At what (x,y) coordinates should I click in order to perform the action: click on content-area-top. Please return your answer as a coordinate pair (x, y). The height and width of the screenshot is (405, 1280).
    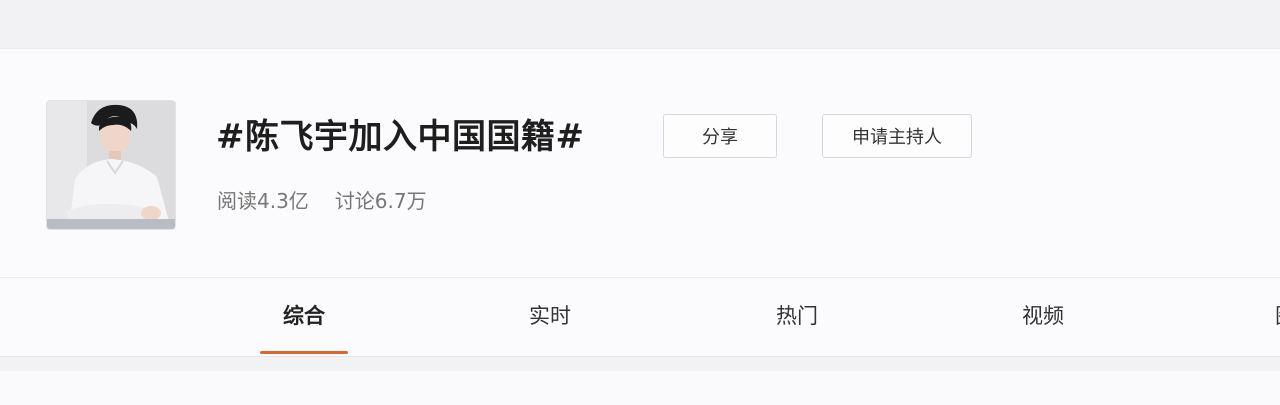
    Looking at the image, I should click on (640, 380).